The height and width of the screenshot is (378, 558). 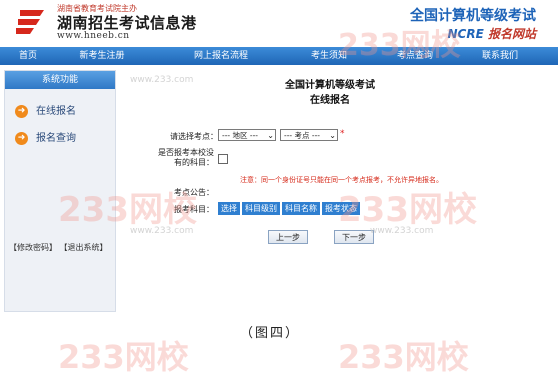 What do you see at coordinates (30, 22) in the screenshot?
I see `hneeb-logo-icon` at bounding box center [30, 22].